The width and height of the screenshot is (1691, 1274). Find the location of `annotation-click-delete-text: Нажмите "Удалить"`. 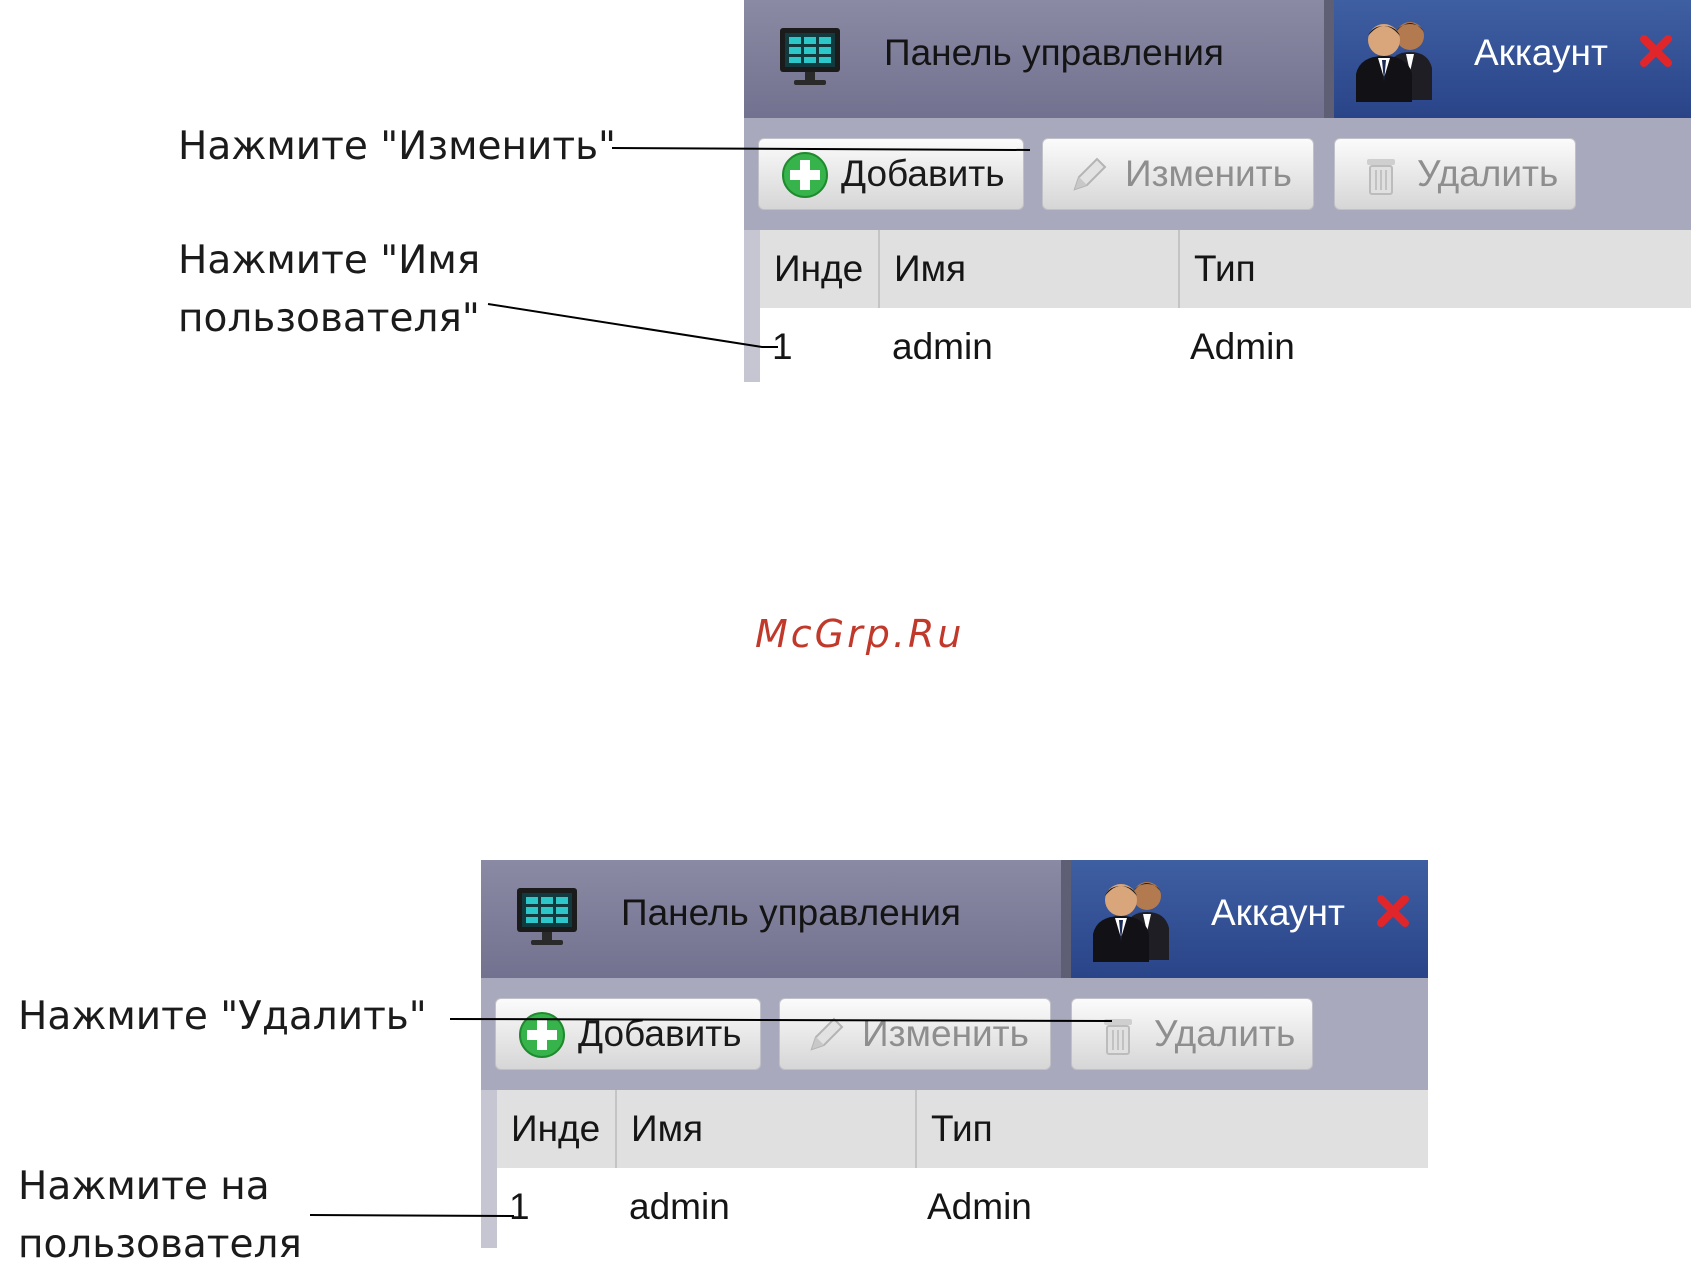

annotation-click-delete-text: Нажмите "Удалить" is located at coordinates (222, 1016).